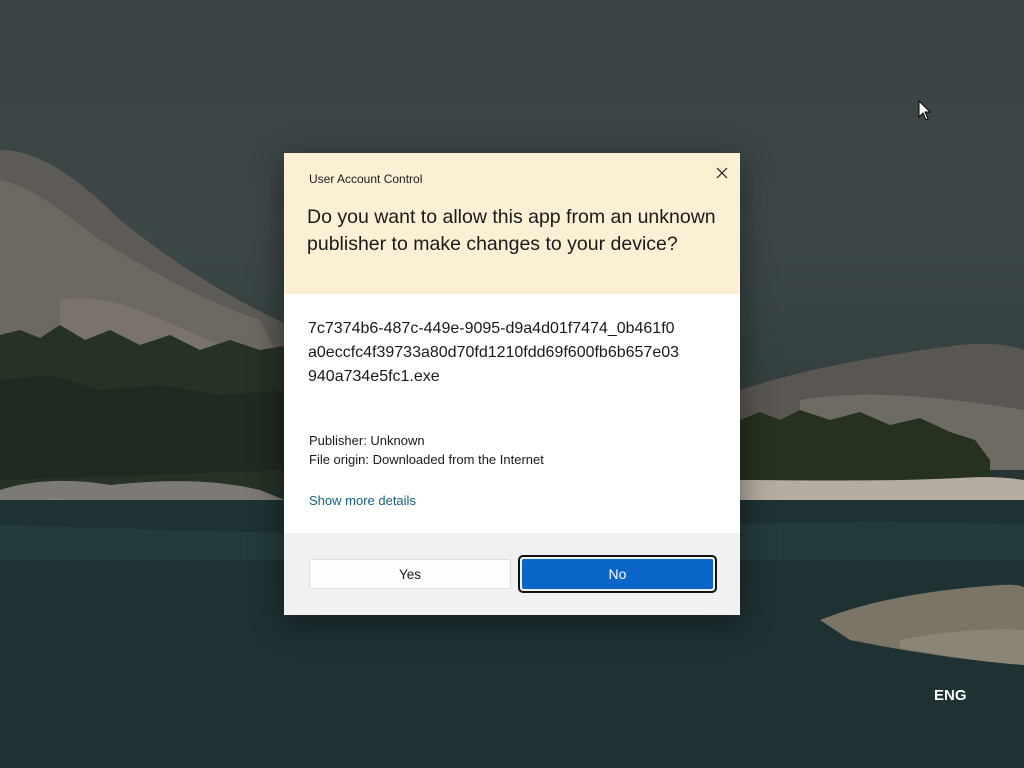 The image size is (1024, 768). I want to click on close-button, so click(722, 173).